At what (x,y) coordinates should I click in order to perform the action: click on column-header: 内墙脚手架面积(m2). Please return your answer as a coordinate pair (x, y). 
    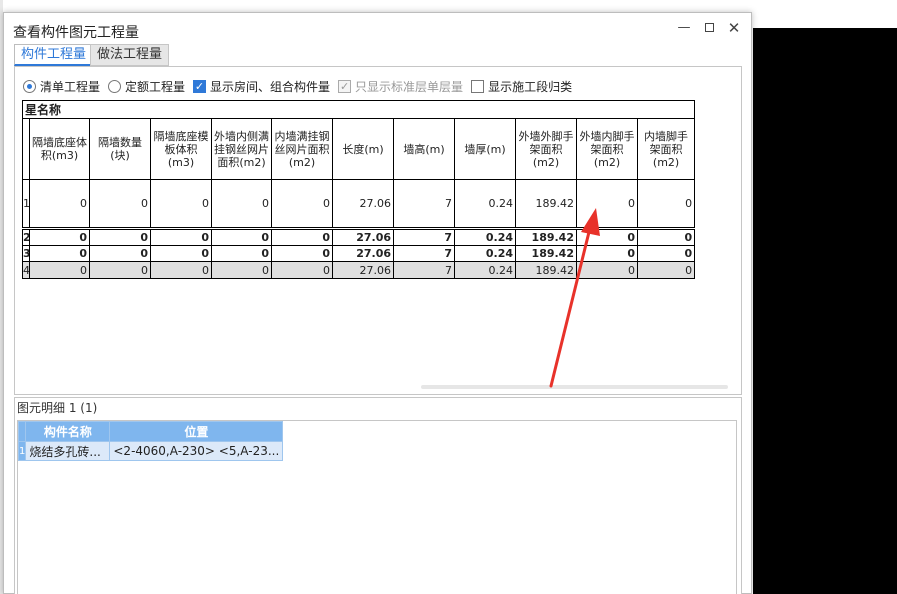
    Looking at the image, I should click on (666, 149).